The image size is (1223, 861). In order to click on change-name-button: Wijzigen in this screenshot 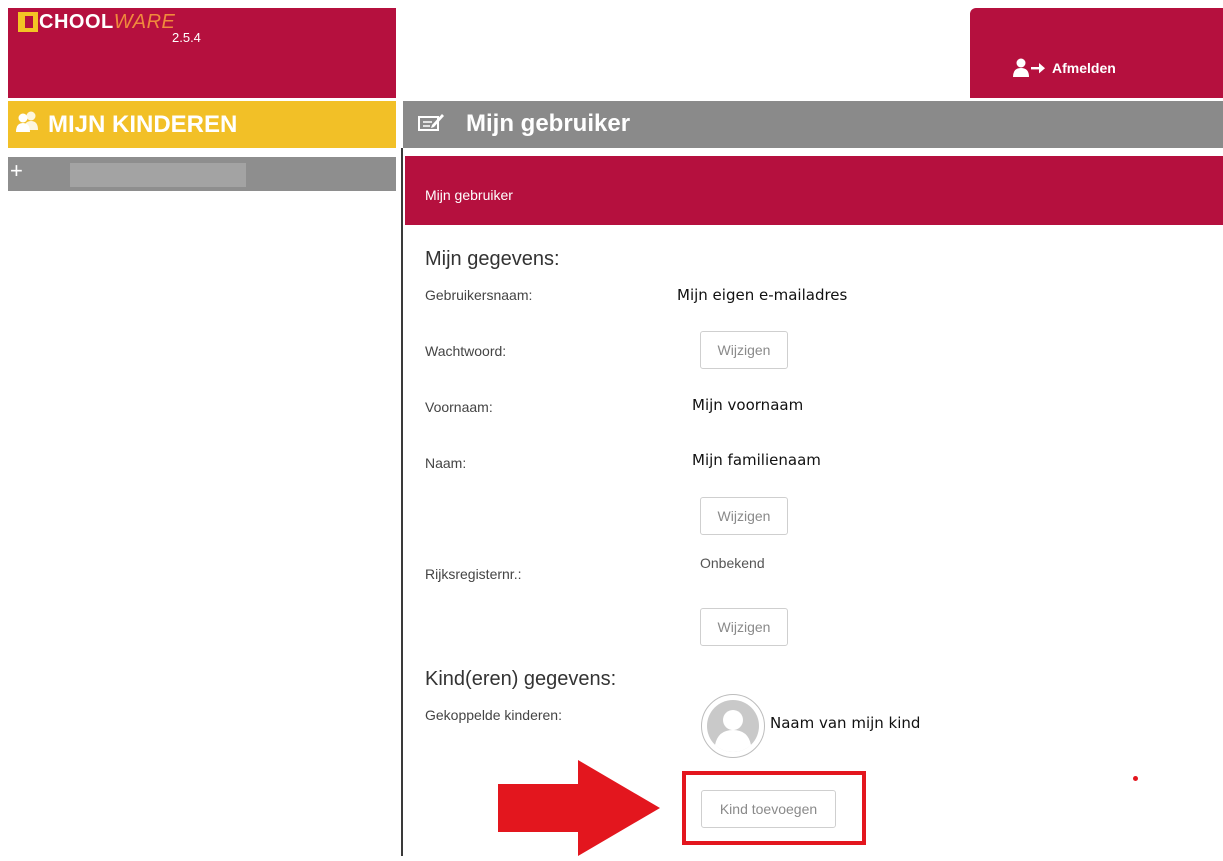, I will do `click(744, 516)`.